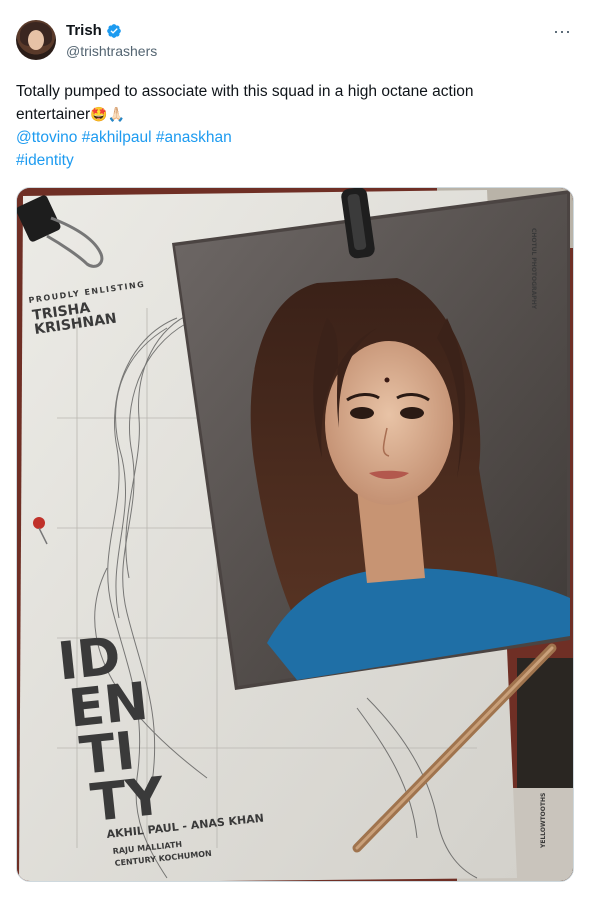  I want to click on user-handle: @trishtrashers, so click(111, 51).